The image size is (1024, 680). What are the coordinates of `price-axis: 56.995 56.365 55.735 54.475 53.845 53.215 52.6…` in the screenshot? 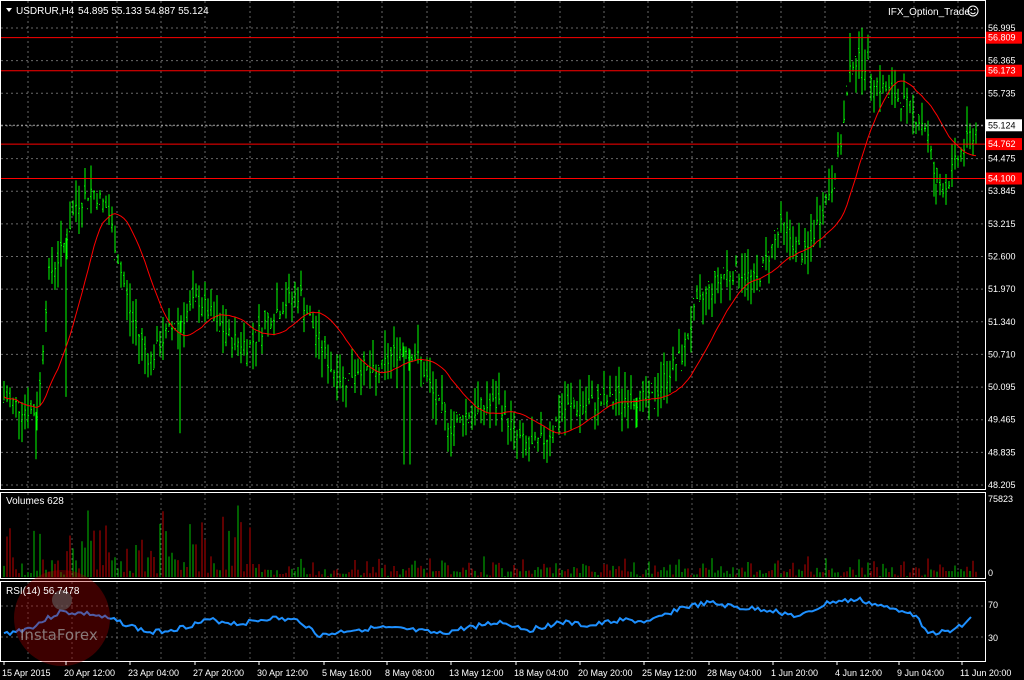 It's located at (1002, 256).